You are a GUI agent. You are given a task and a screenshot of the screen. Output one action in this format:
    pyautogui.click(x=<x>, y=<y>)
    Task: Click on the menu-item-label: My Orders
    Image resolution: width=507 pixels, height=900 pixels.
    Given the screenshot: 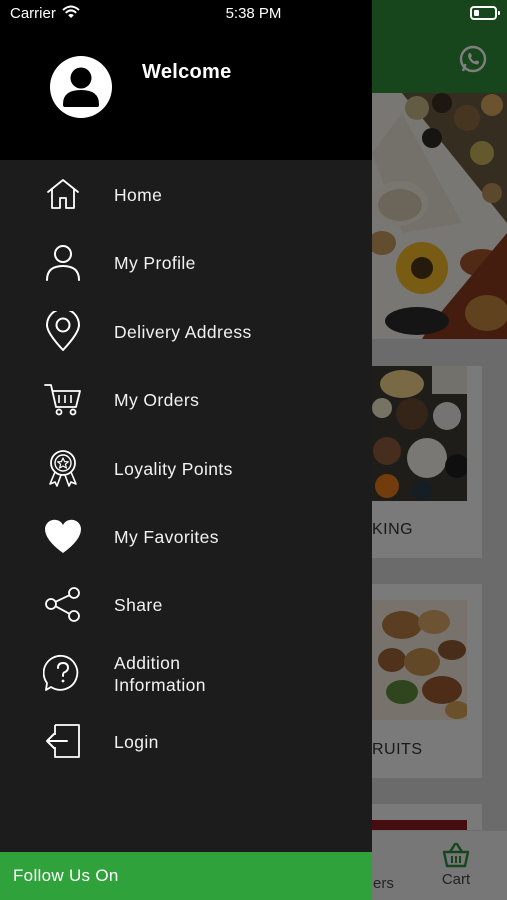 What is the action you would take?
    pyautogui.click(x=157, y=400)
    